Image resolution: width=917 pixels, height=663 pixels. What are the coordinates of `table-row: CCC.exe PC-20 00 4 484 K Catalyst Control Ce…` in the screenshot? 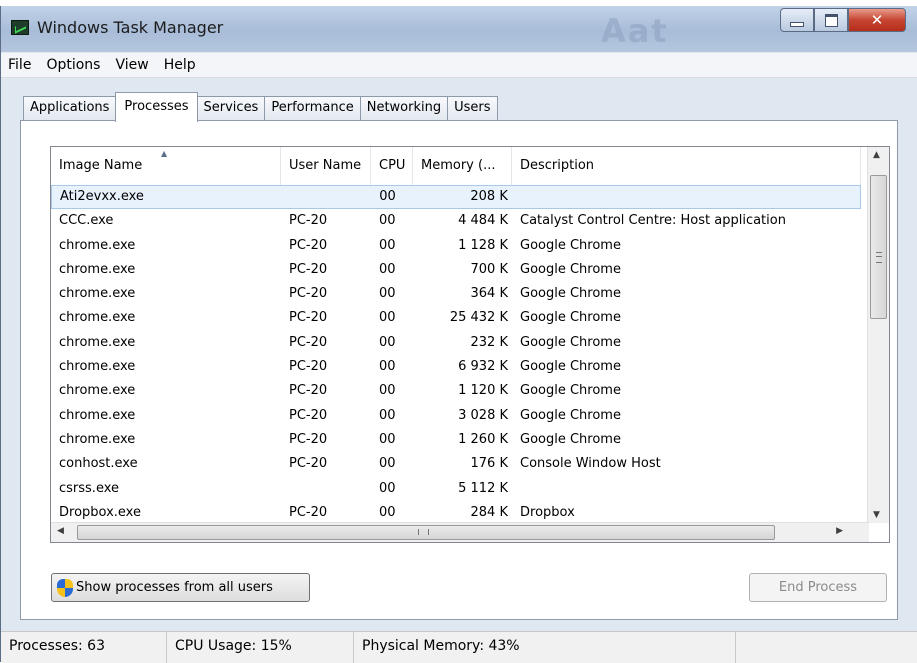 It's located at (456, 221).